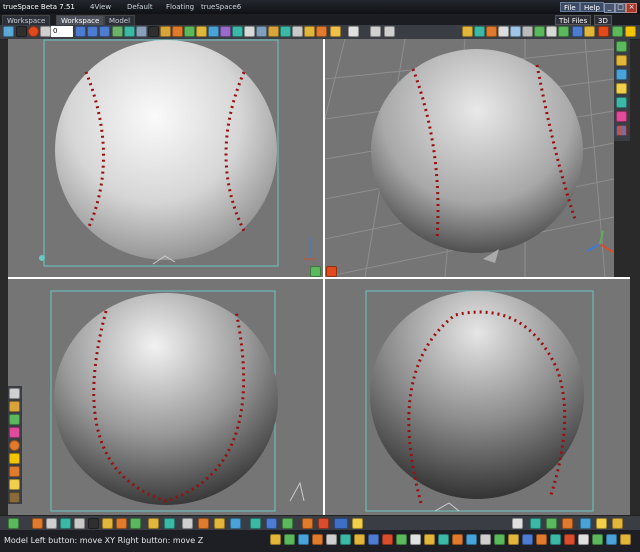 Image resolution: width=640 pixels, height=552 pixels. What do you see at coordinates (117, 31) in the screenshot?
I see `loop-icon` at bounding box center [117, 31].